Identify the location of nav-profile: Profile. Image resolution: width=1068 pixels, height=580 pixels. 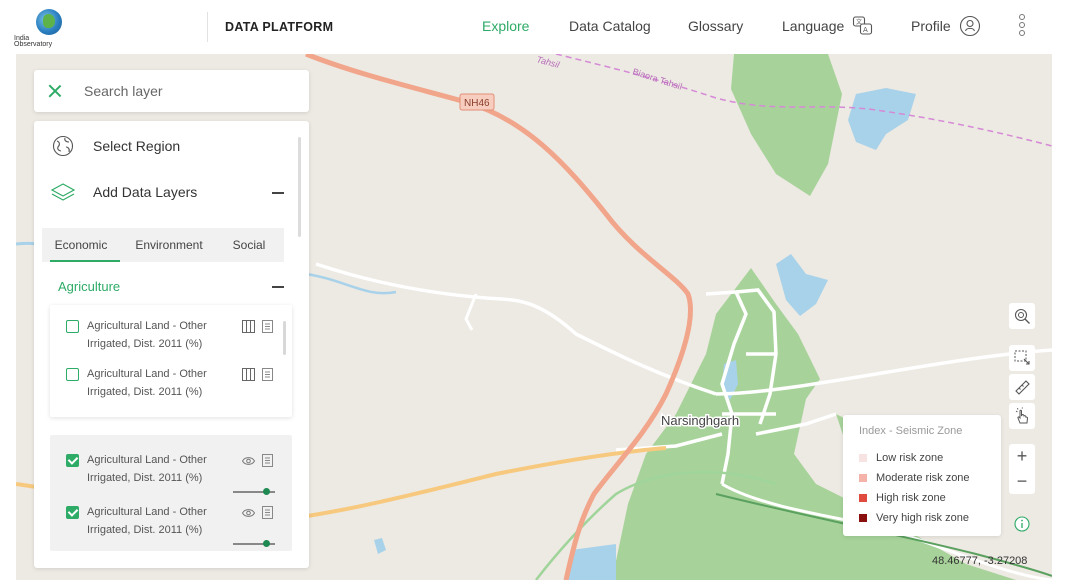
(946, 26).